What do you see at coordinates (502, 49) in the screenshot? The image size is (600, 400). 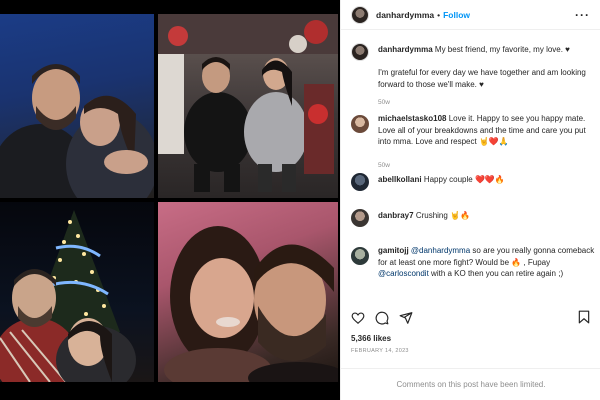 I see `caption-text-line1: My best friend, my favorite, my love. ♥` at bounding box center [502, 49].